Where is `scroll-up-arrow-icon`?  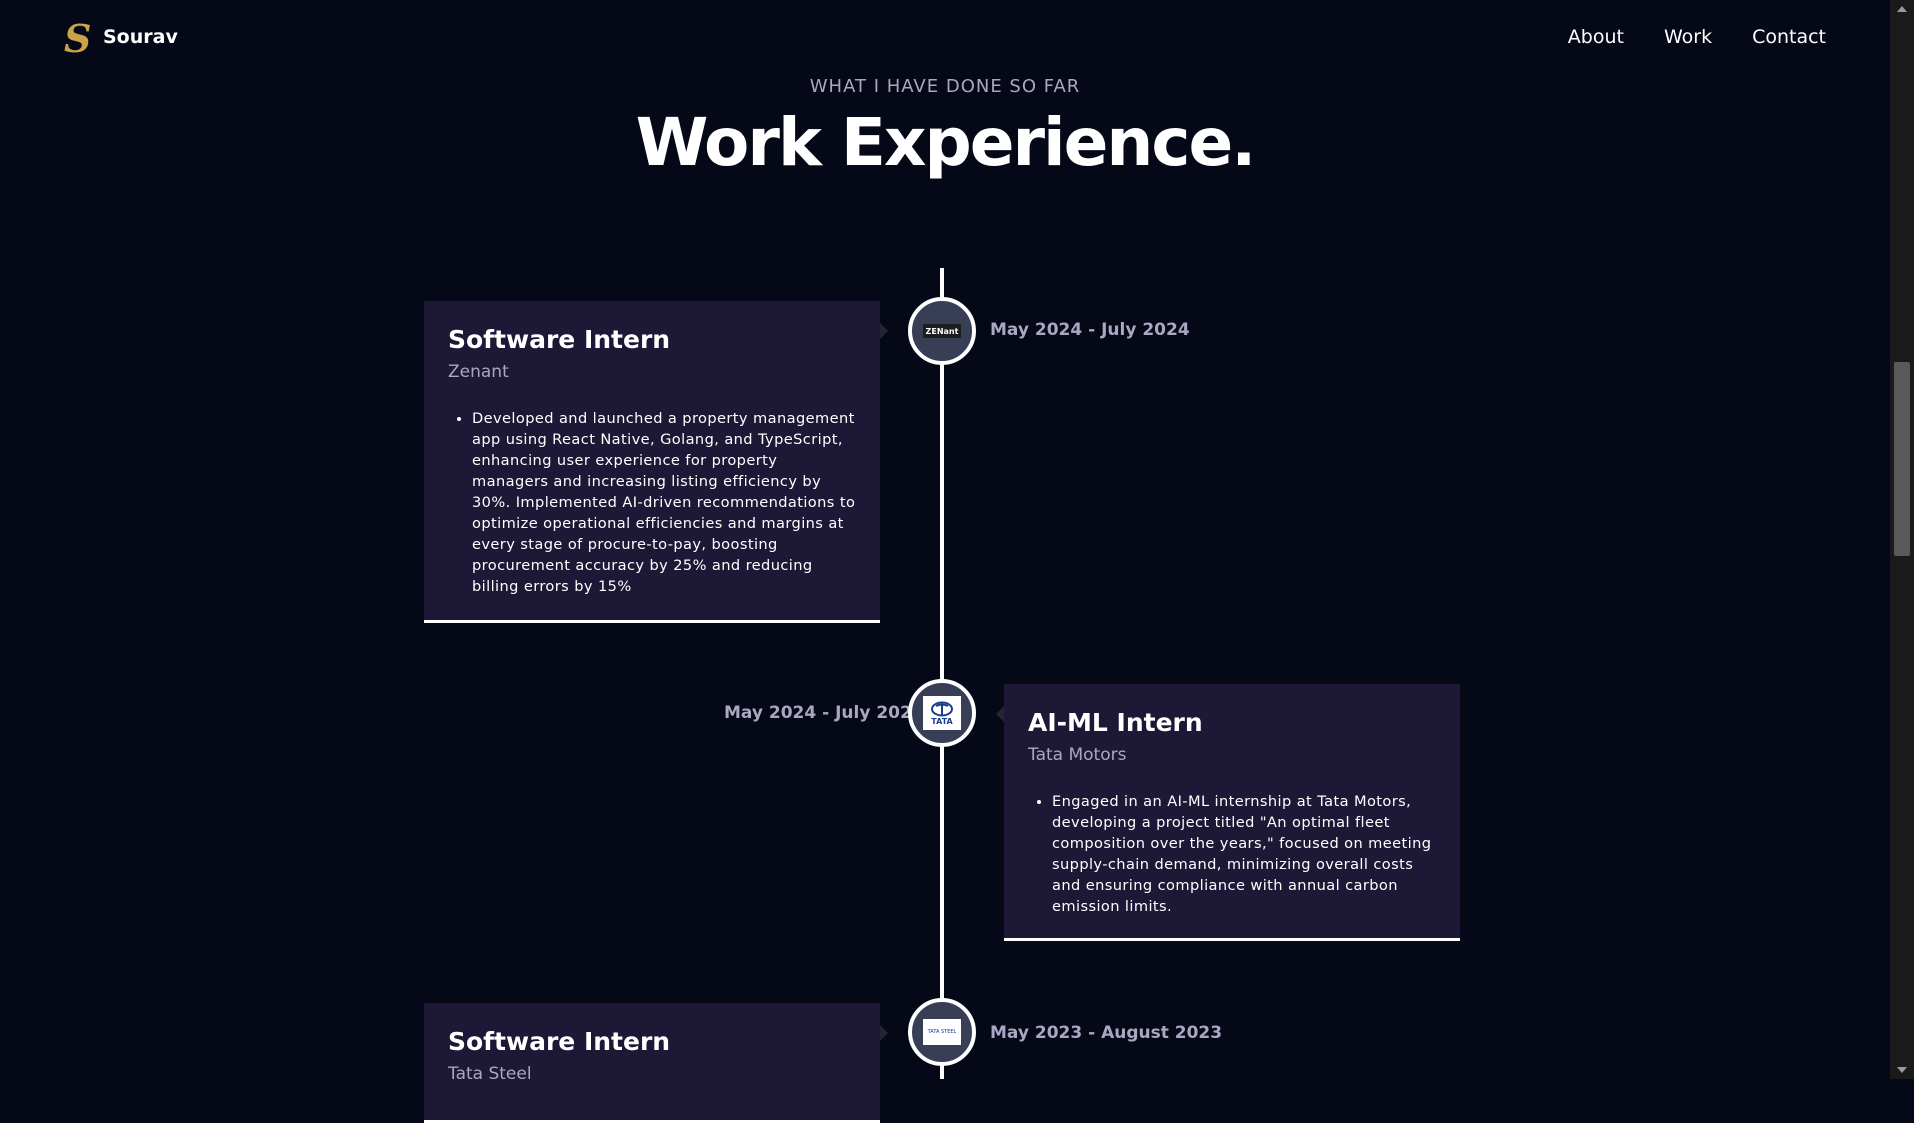 scroll-up-arrow-icon is located at coordinates (1902, 9).